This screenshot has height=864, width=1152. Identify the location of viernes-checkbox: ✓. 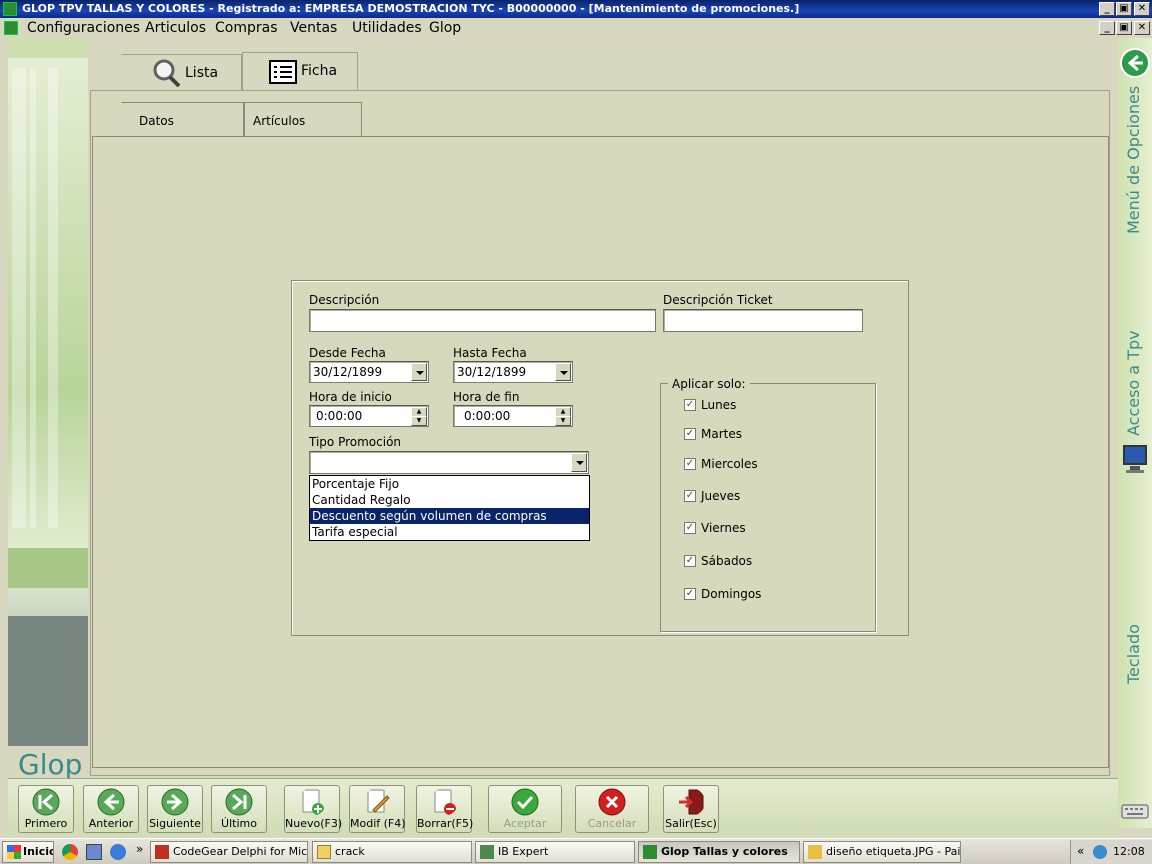
(690, 528).